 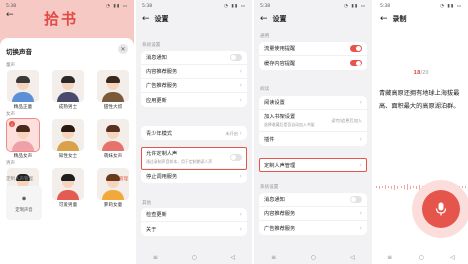 I want to click on system-navbar: ≡ ○ ◁, so click(x=421, y=257).